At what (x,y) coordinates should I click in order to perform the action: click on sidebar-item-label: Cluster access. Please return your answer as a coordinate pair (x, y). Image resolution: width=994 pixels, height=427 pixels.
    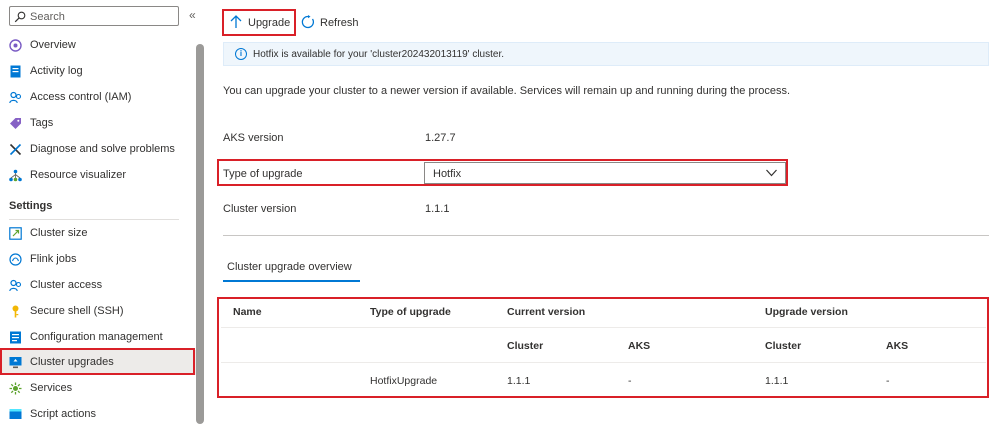
    Looking at the image, I should click on (66, 285).